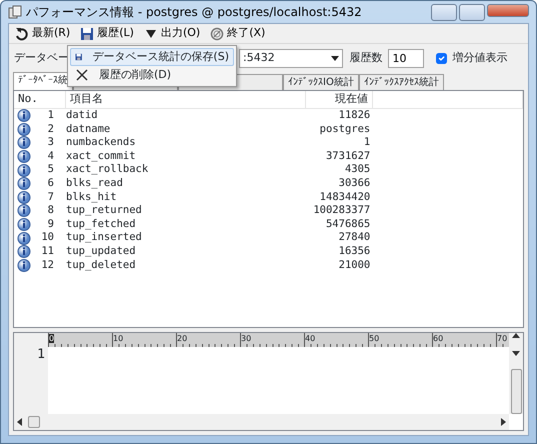  I want to click on table-cell-text: datname, so click(89, 129).